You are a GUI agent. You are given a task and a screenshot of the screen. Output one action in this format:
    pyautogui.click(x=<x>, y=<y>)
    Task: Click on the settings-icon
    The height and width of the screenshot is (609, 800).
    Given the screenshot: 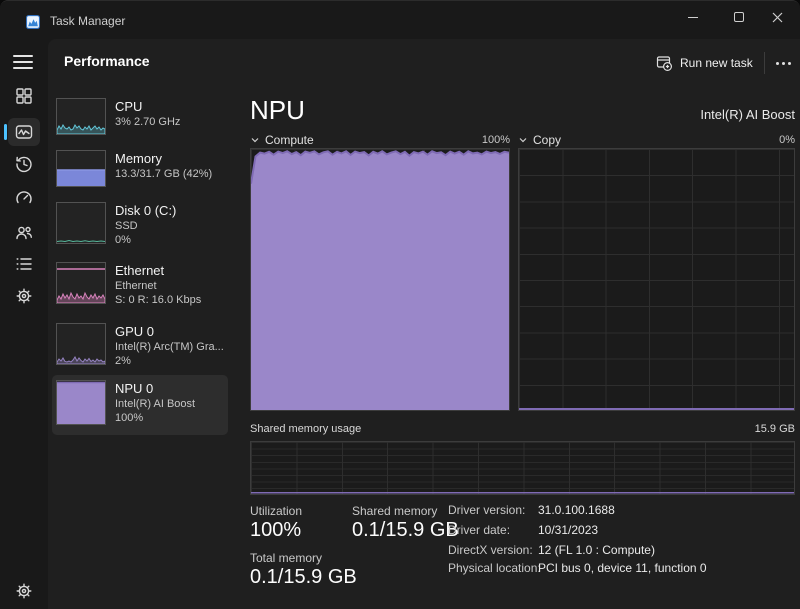 What is the action you would take?
    pyautogui.click(x=24, y=591)
    